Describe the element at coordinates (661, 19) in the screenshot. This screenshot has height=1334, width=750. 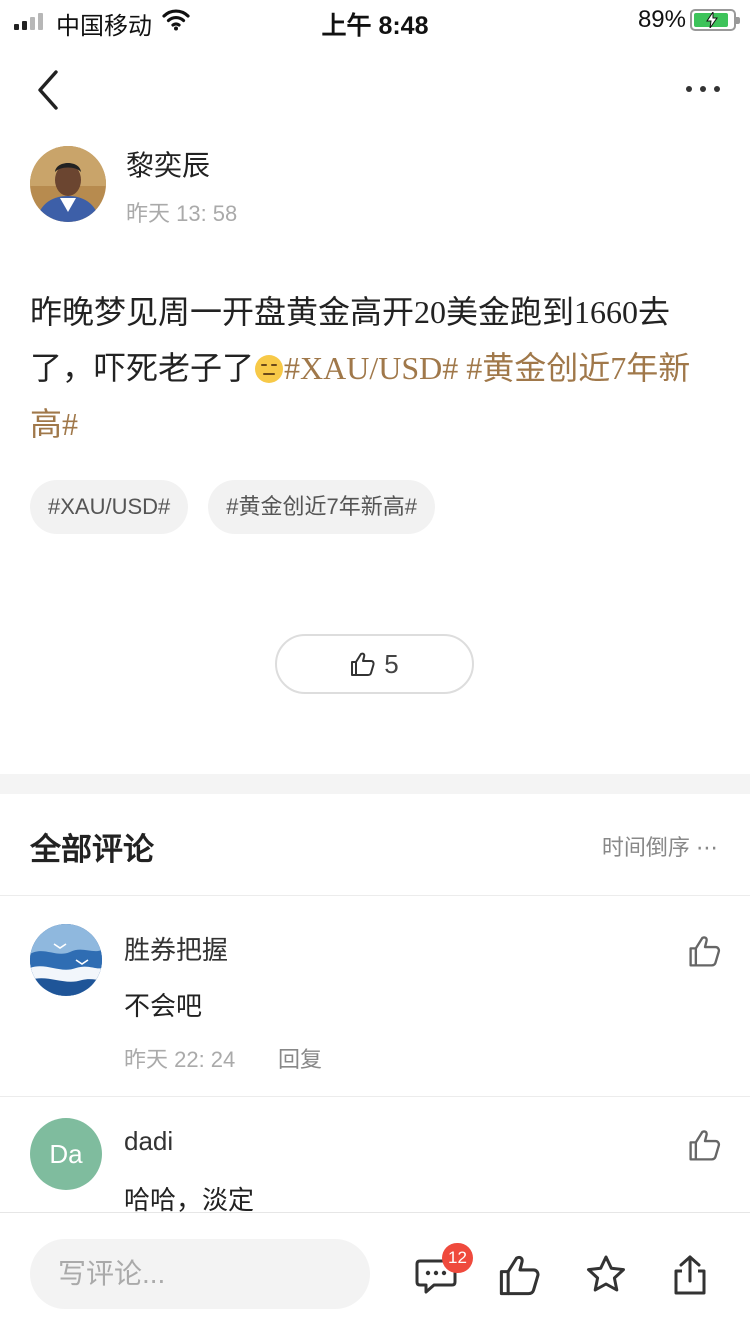
I see `battery-percent: 89%` at that location.